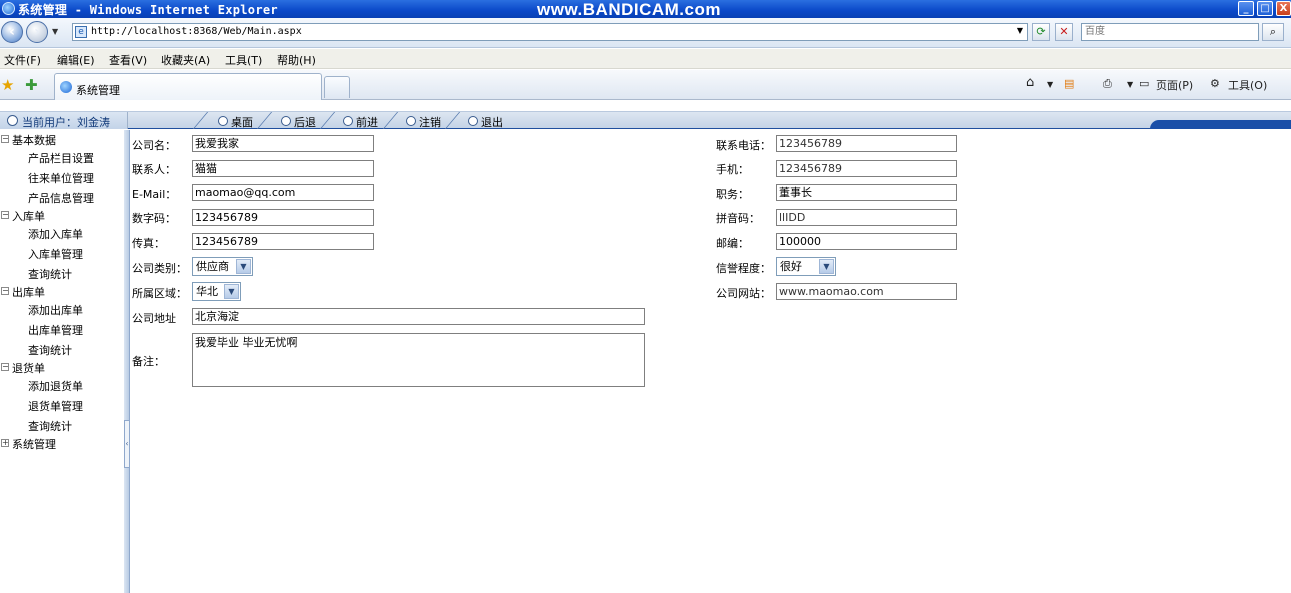  I want to click on phone-input: 123456789, so click(866, 143).